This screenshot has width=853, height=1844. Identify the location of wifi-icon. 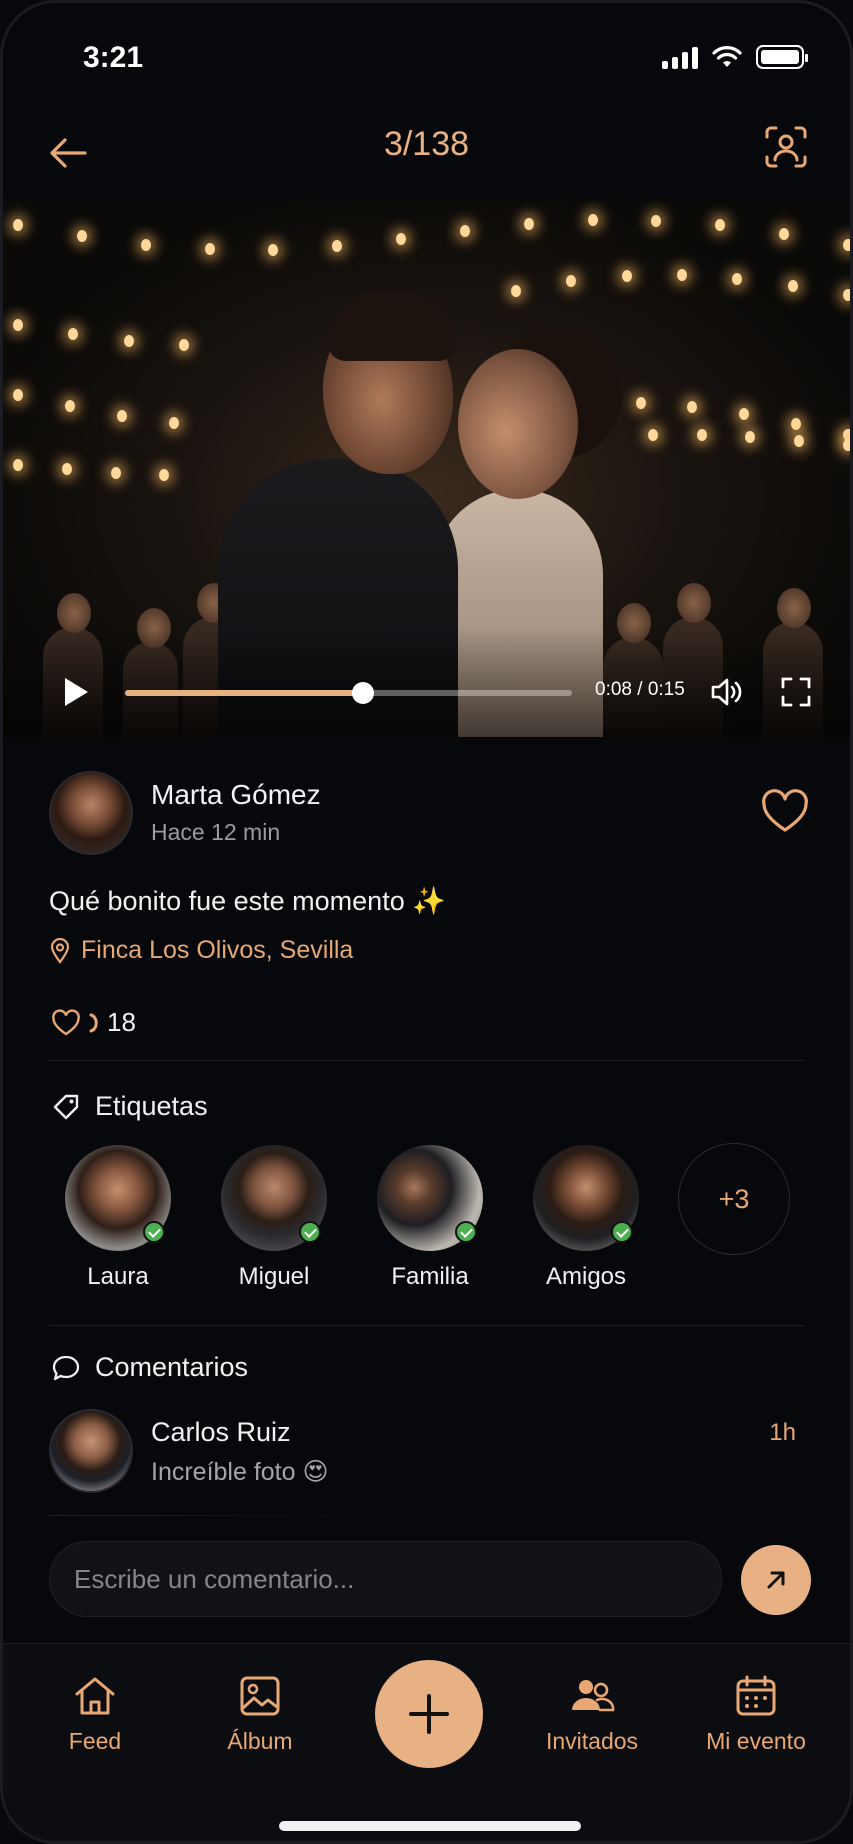
(727, 56).